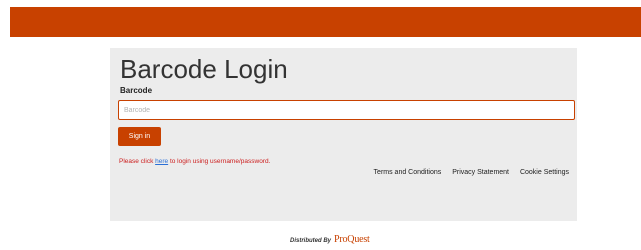 The width and height of the screenshot is (641, 250). What do you see at coordinates (346, 110) in the screenshot?
I see `barcode-input` at bounding box center [346, 110].